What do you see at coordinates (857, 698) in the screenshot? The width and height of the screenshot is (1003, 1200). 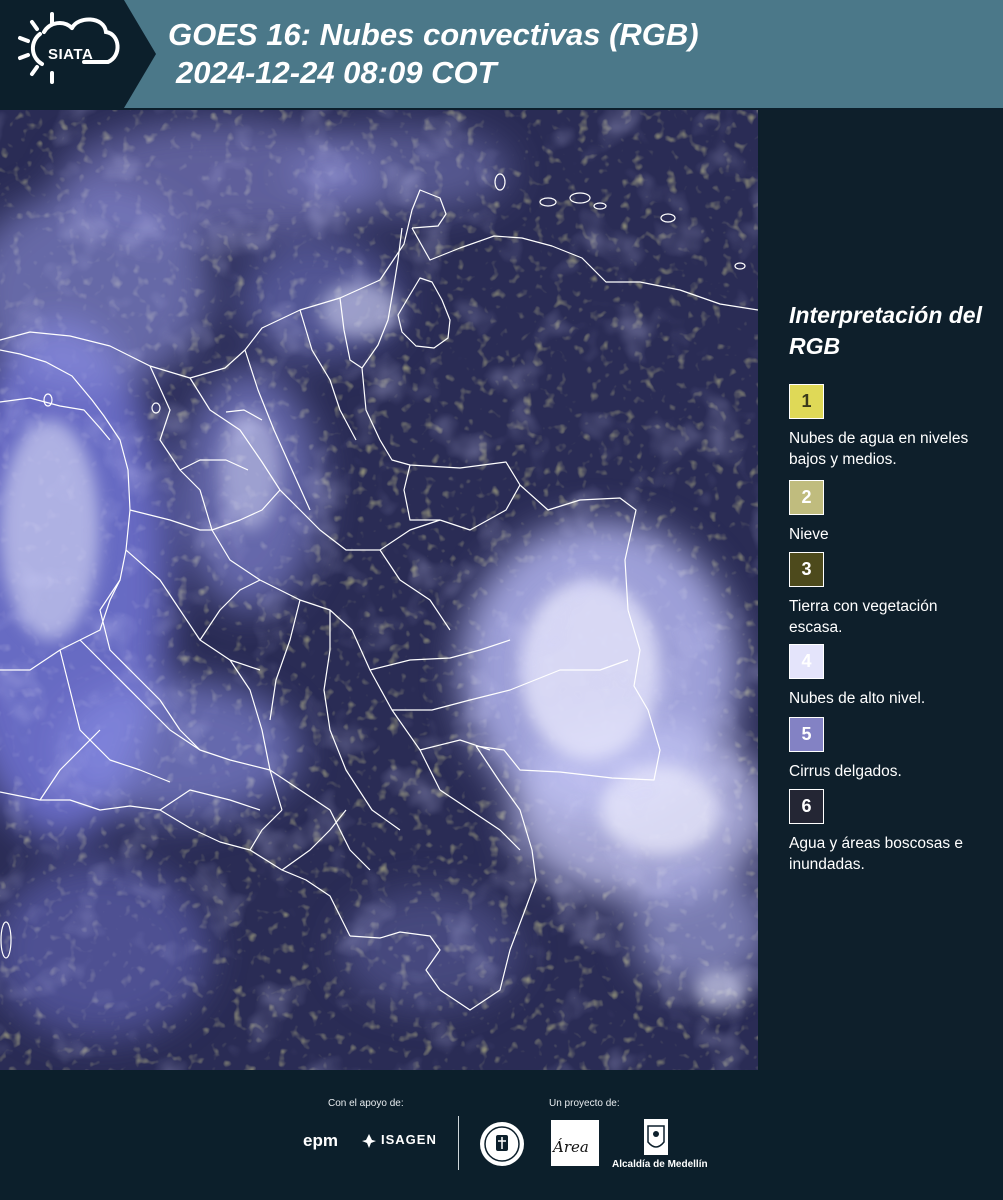 I see `legend-label: Nubes de alto nivel.` at bounding box center [857, 698].